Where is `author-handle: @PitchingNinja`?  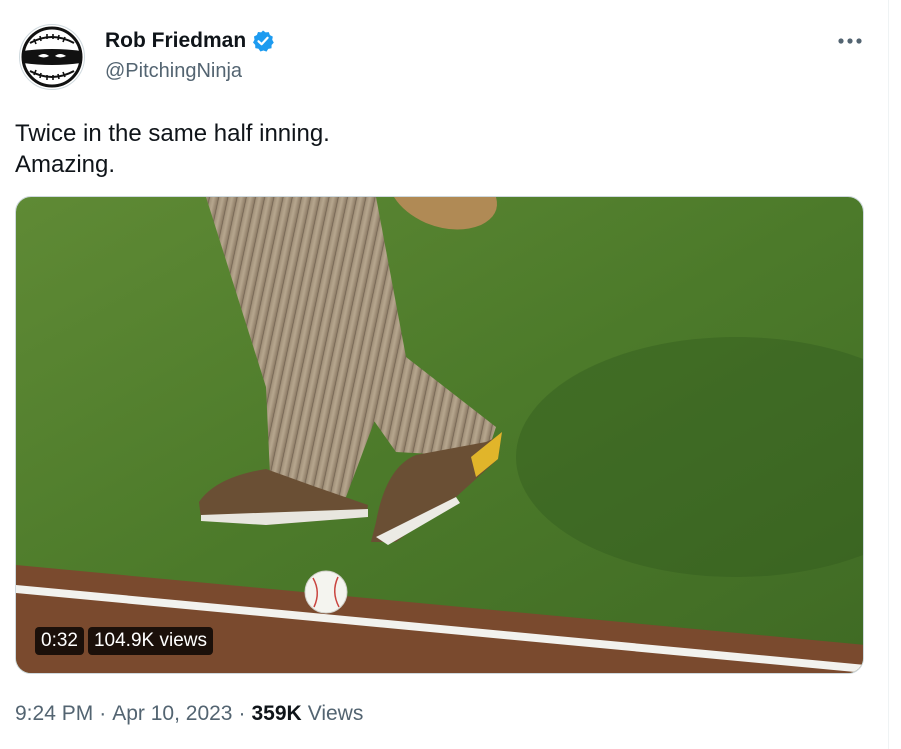
author-handle: @PitchingNinja is located at coordinates (173, 71).